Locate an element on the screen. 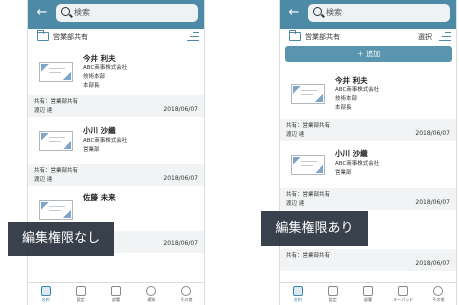  bottom-tab-bar: 名刺 設定 部署 通知 その他 is located at coordinates (116, 293).